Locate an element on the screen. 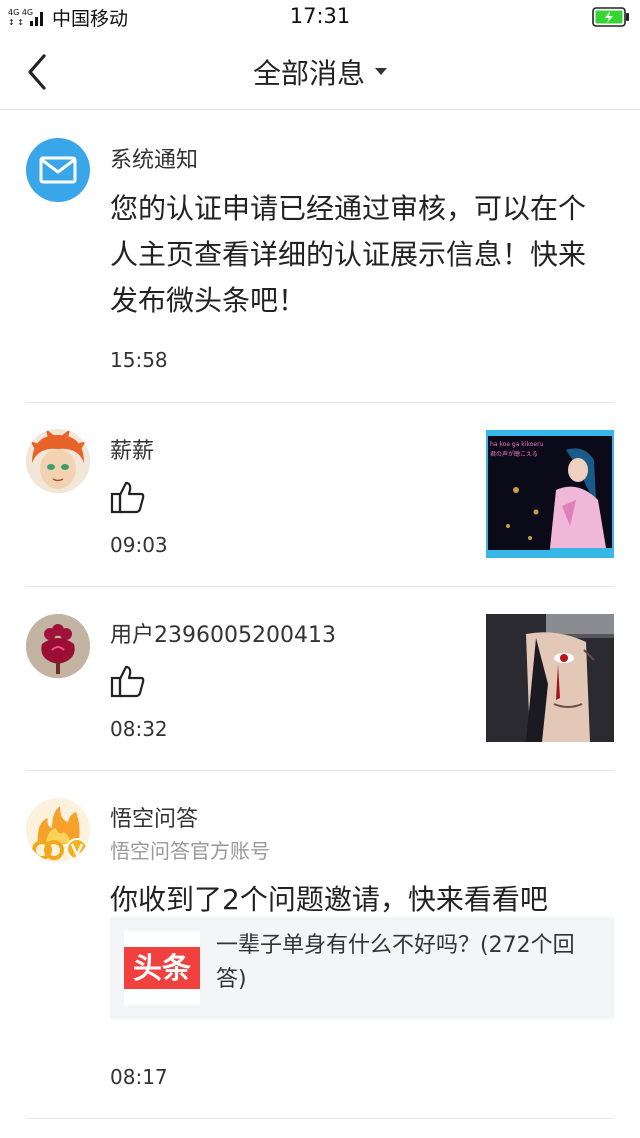 The height and width of the screenshot is (1138, 640). nav-bar: 全部消息 is located at coordinates (320, 72).